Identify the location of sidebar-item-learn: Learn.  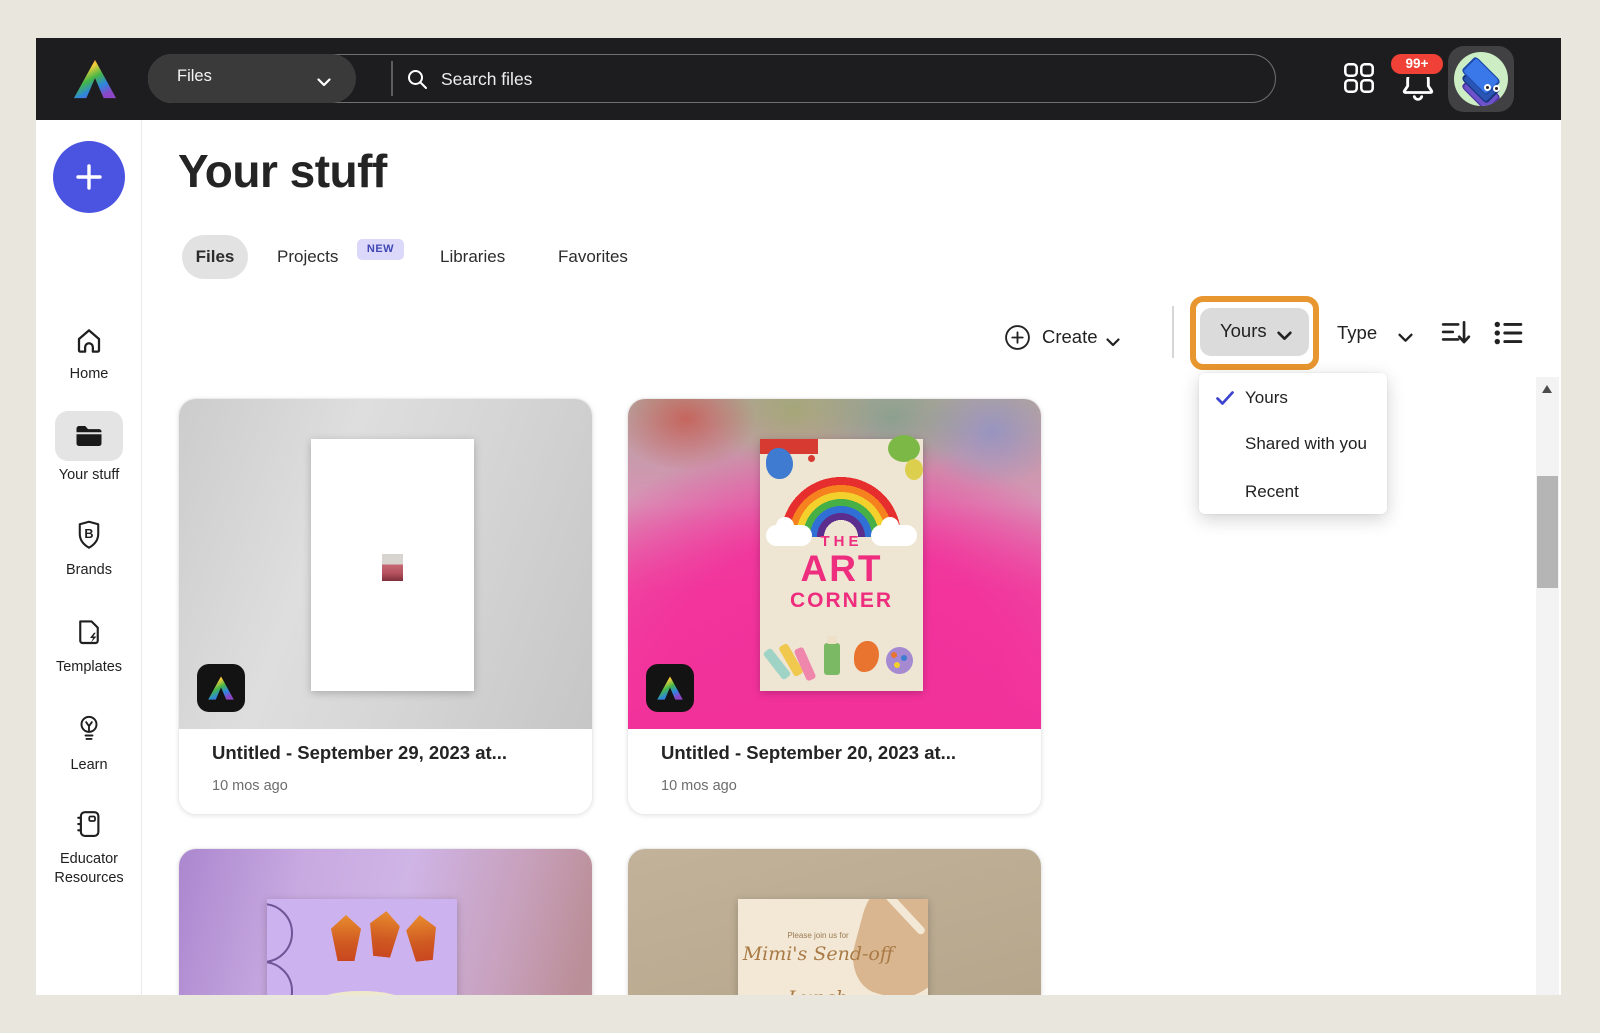
(89, 750).